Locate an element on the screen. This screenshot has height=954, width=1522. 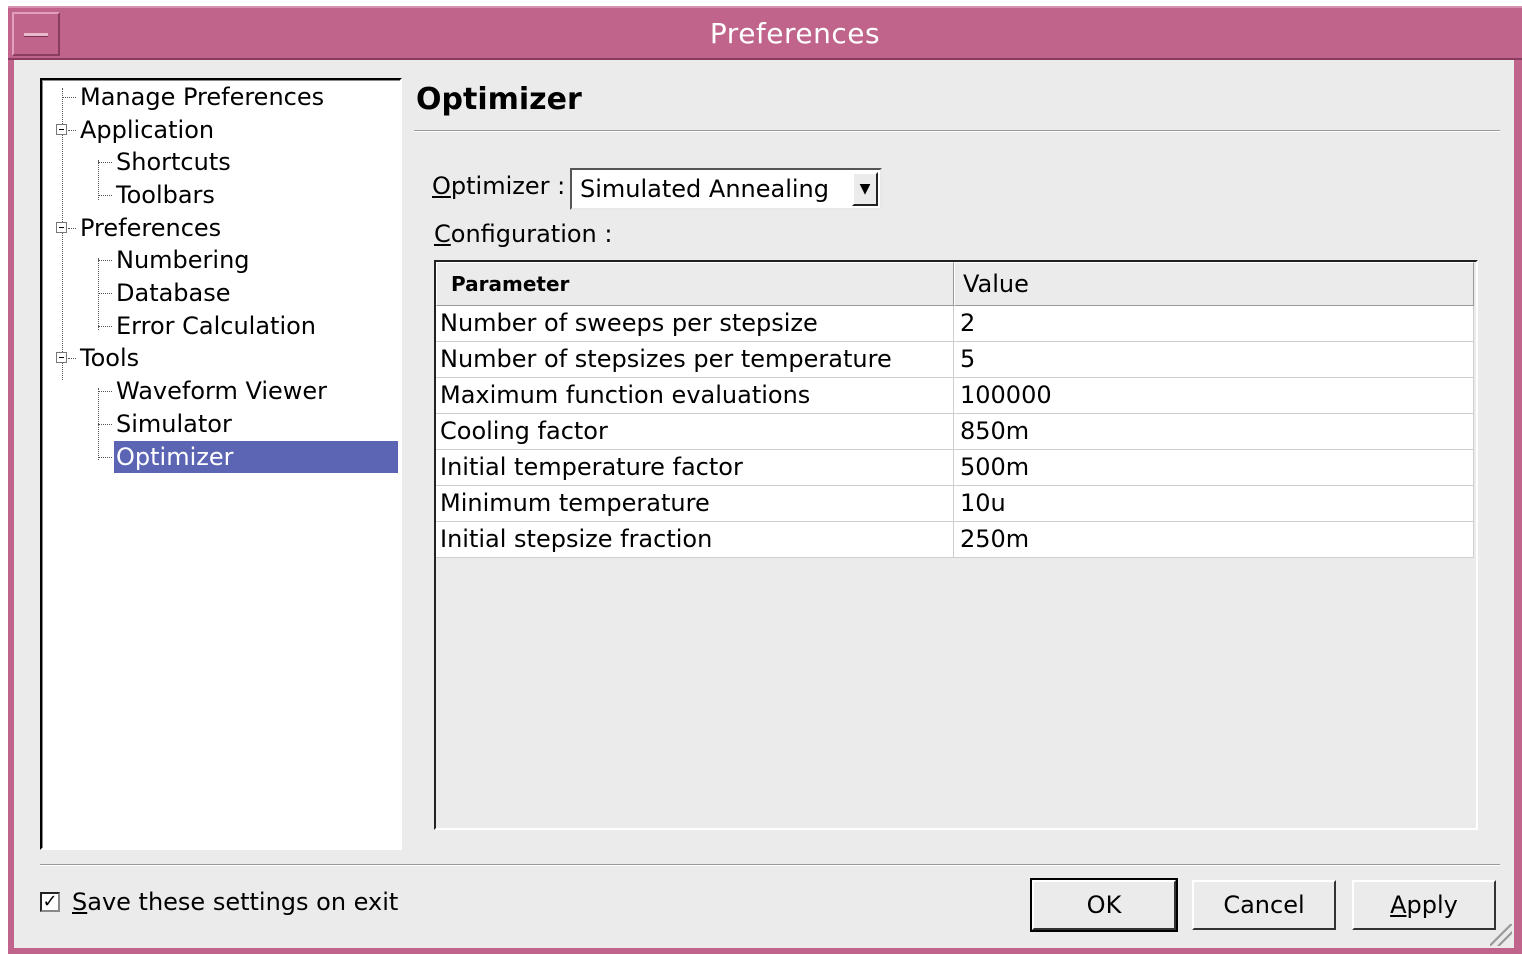
window-title: Preferences is located at coordinates (795, 33).